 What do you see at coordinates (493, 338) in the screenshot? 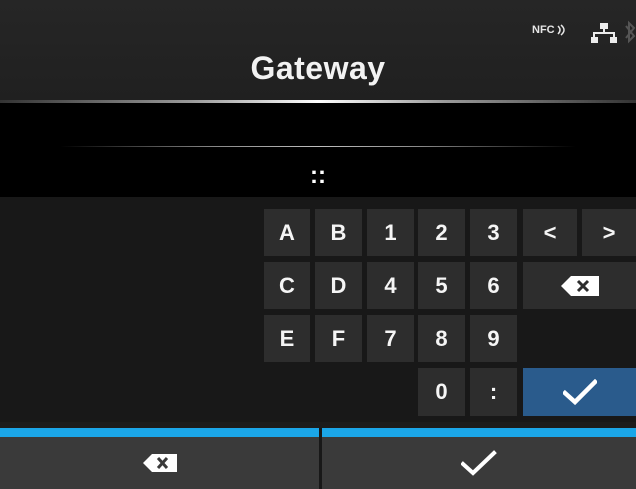
I see `key-9: 9` at bounding box center [493, 338].